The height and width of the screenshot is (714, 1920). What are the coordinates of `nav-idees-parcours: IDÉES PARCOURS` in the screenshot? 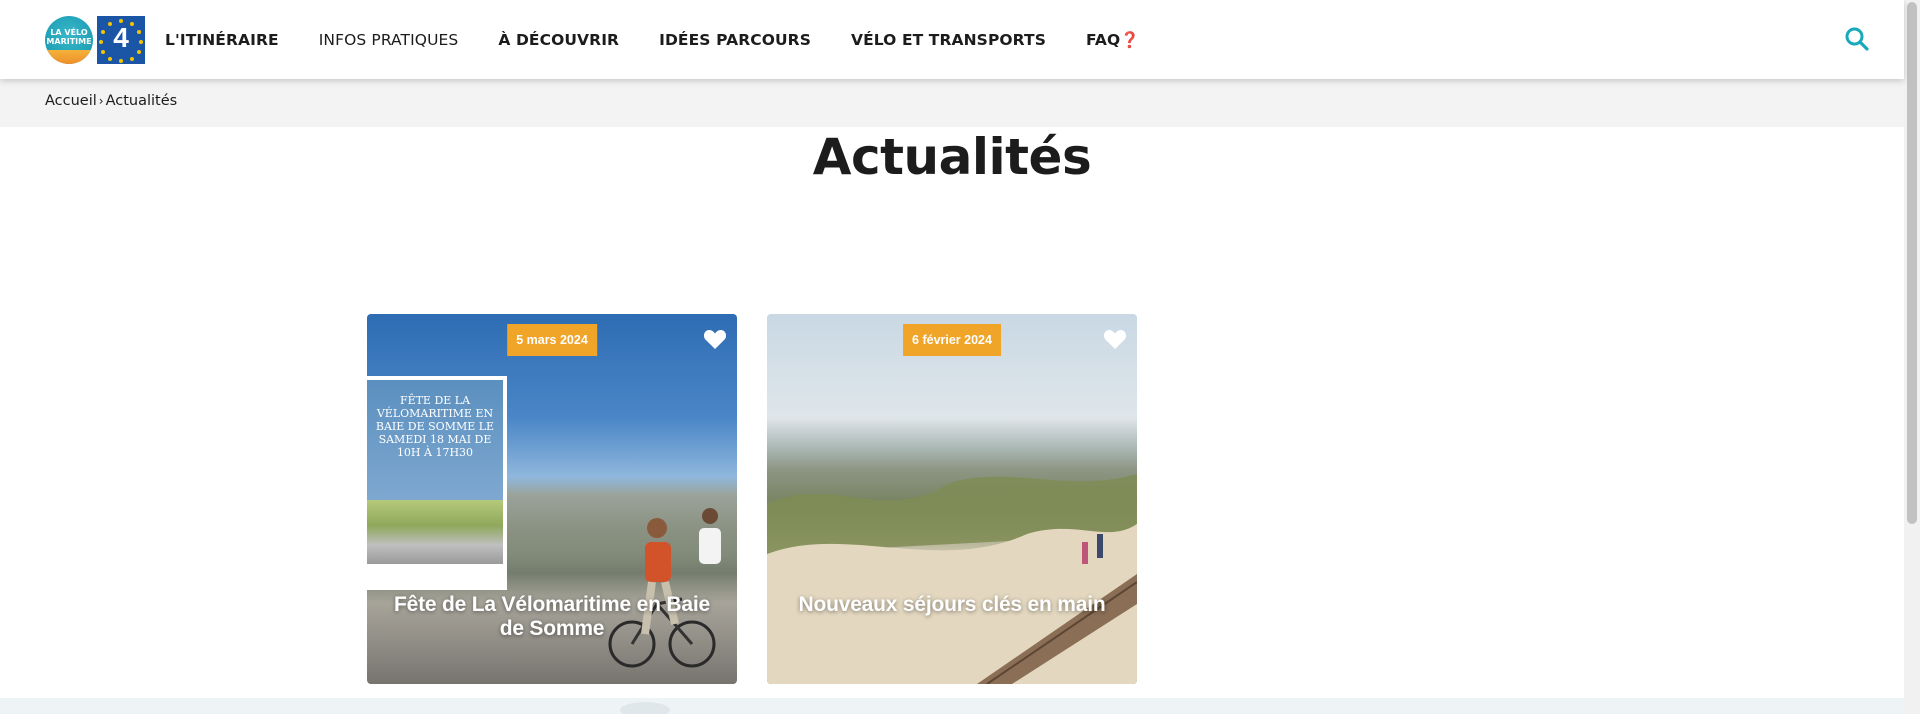 It's located at (735, 40).